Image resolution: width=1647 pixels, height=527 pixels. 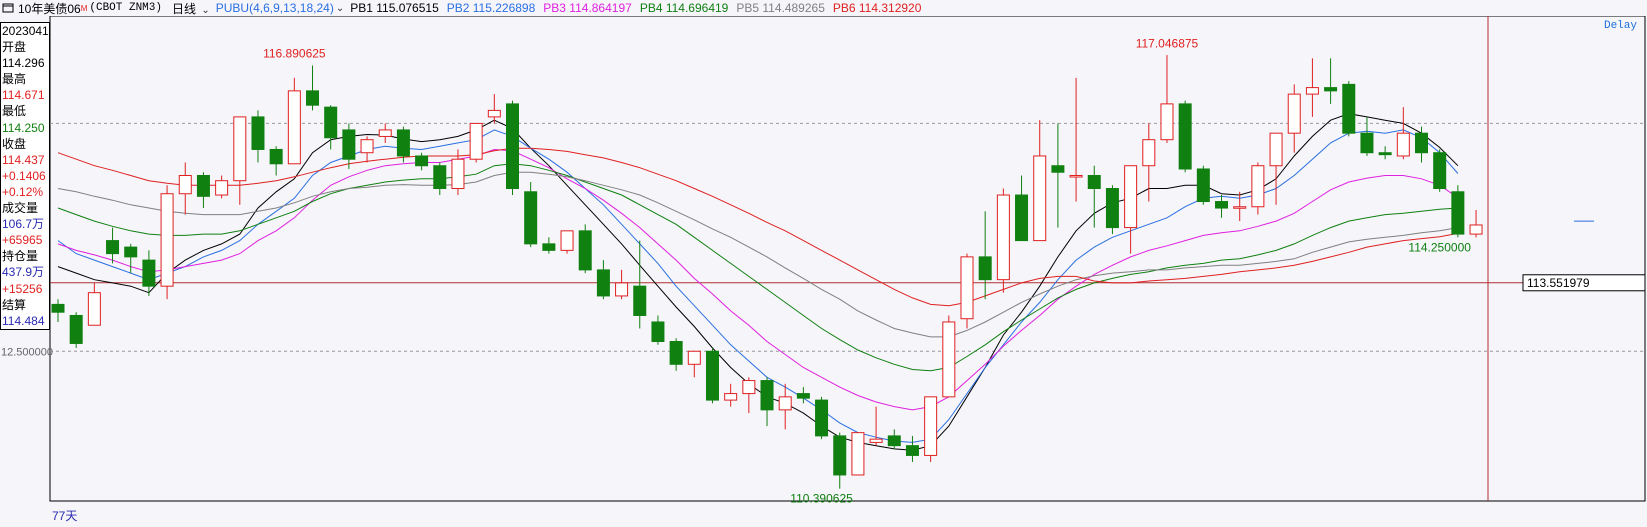 I want to click on indicator-value-pb6: PB6 114.312920, so click(x=877, y=8).